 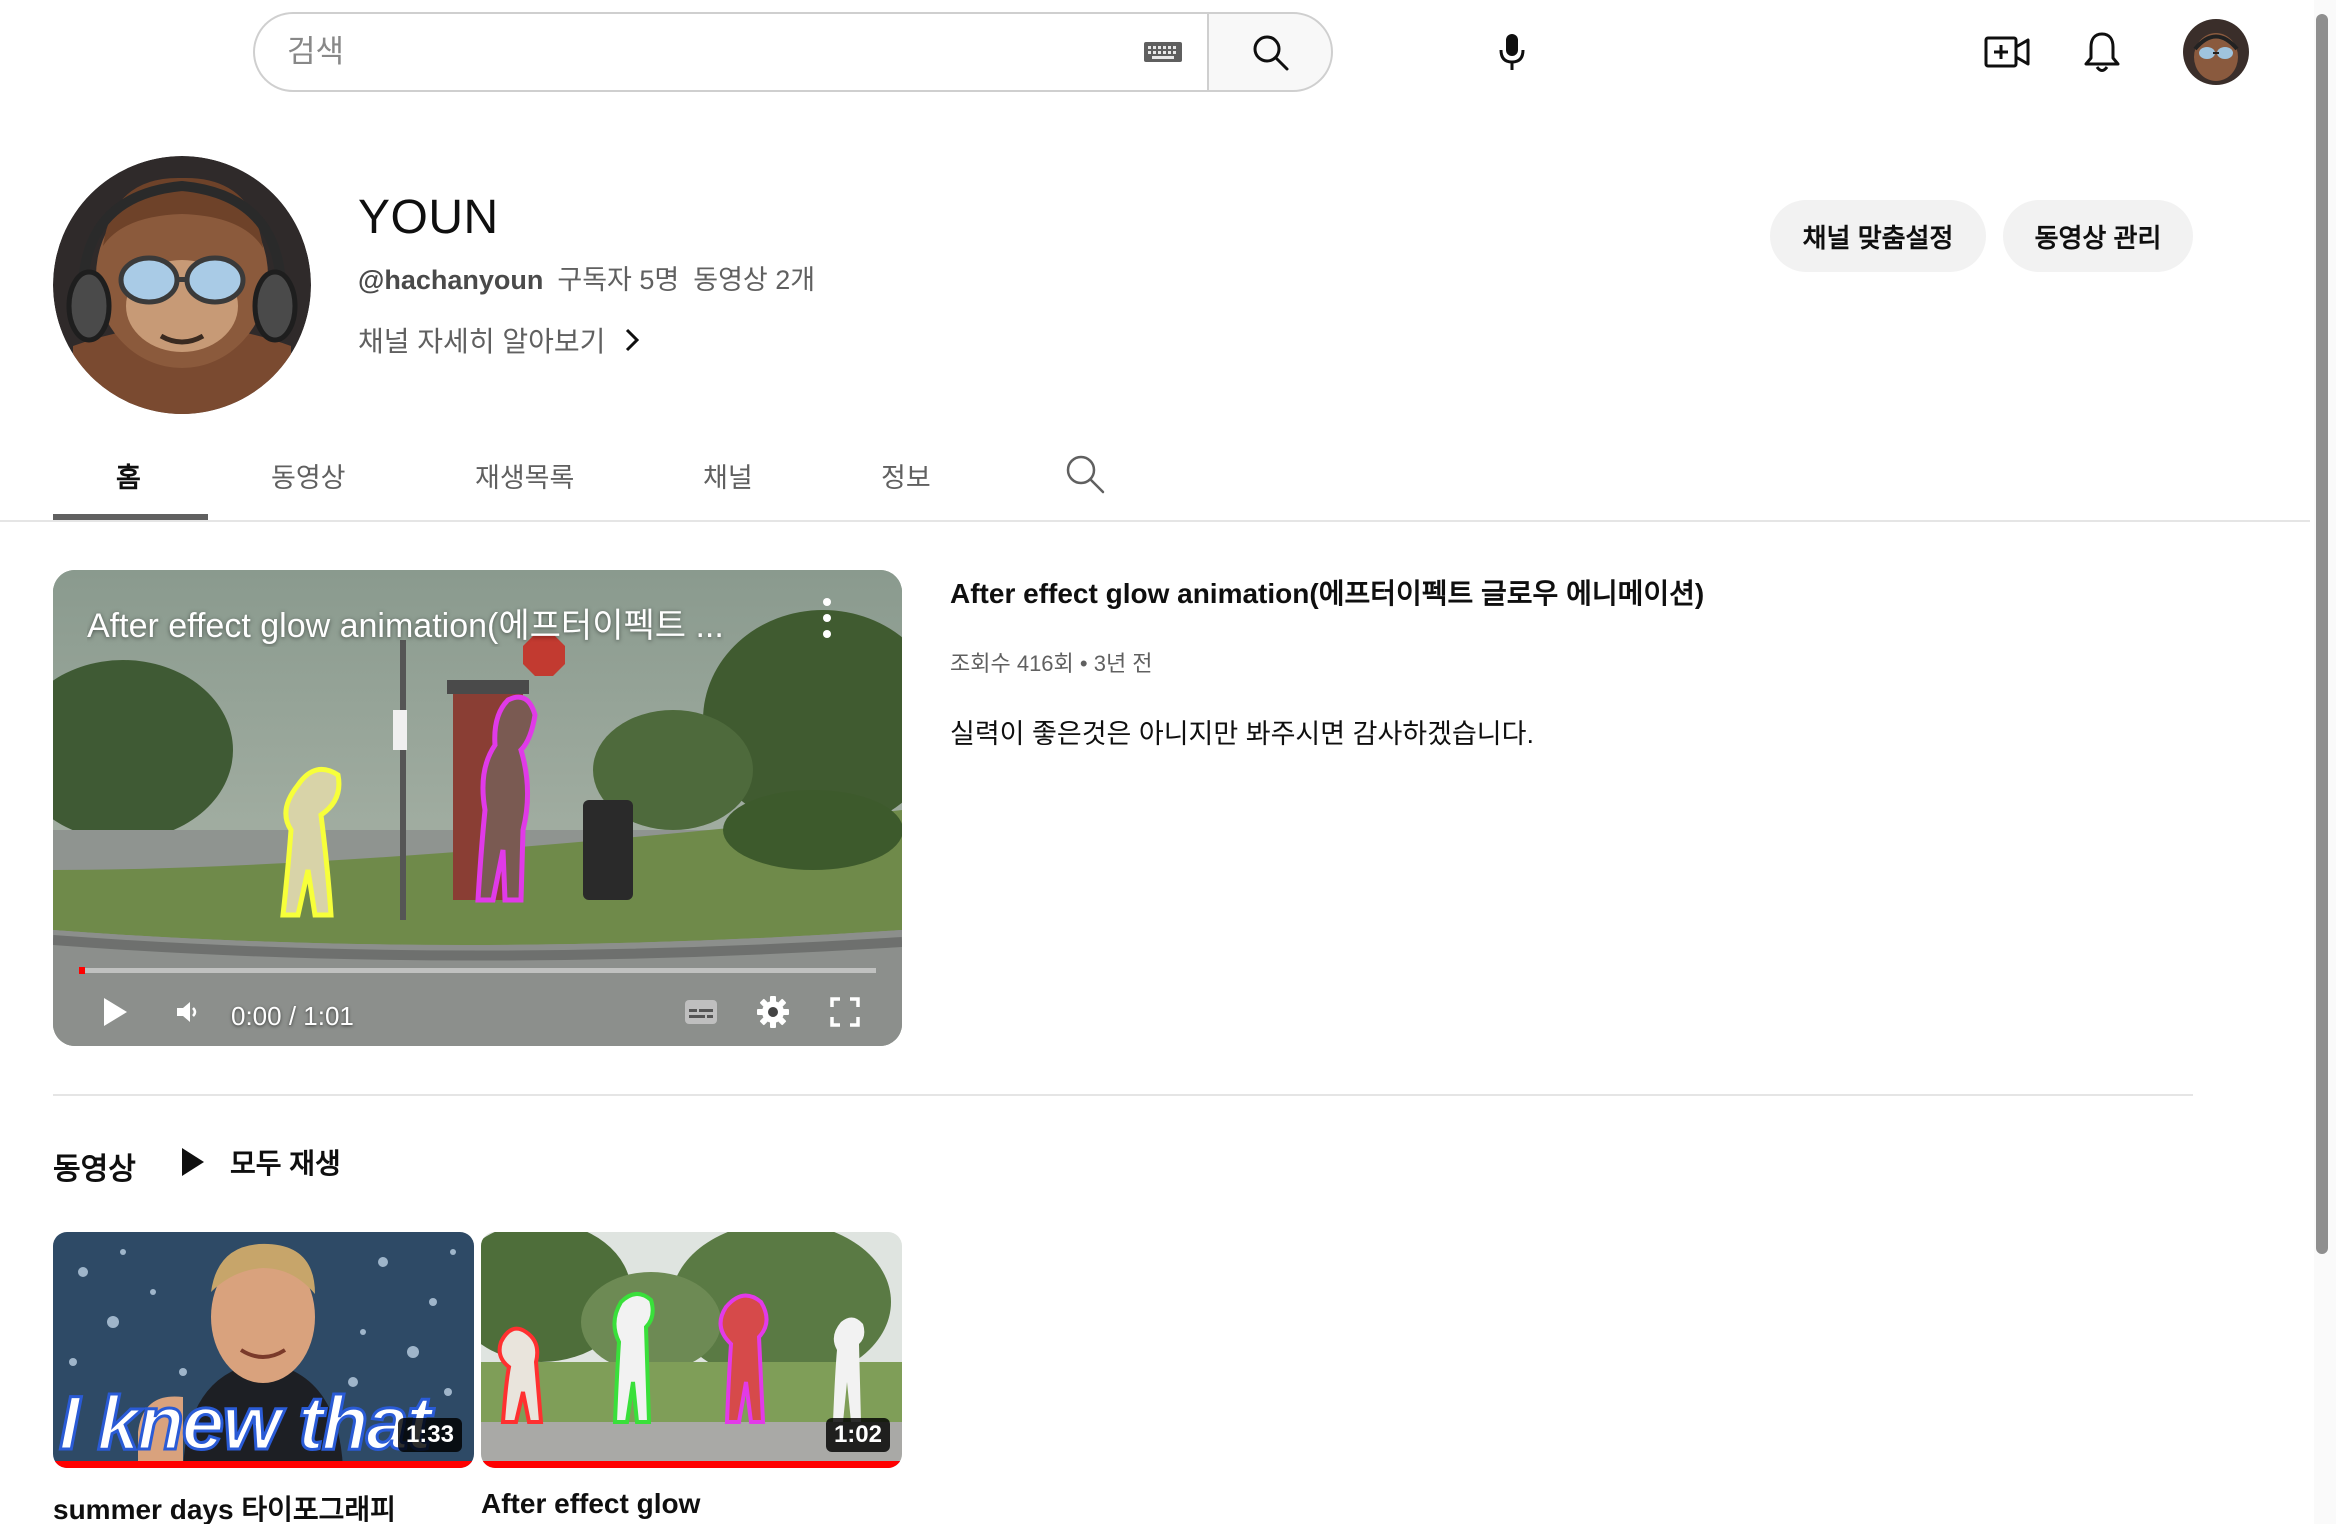 What do you see at coordinates (728, 475) in the screenshot?
I see `tab-channels: 채널` at bounding box center [728, 475].